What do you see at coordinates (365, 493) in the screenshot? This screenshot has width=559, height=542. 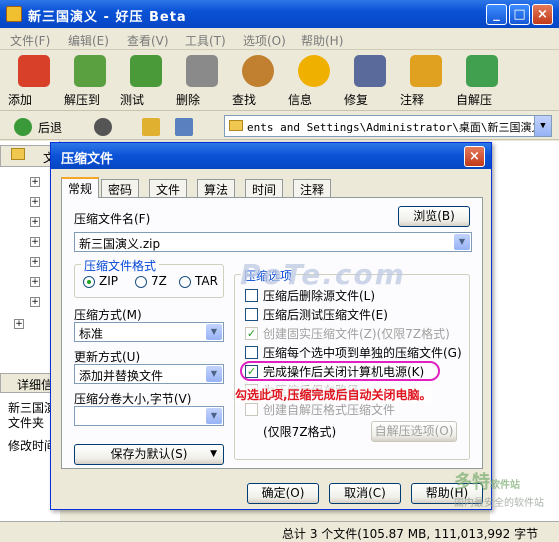 I see `cancel-button: 取消(C)` at bounding box center [365, 493].